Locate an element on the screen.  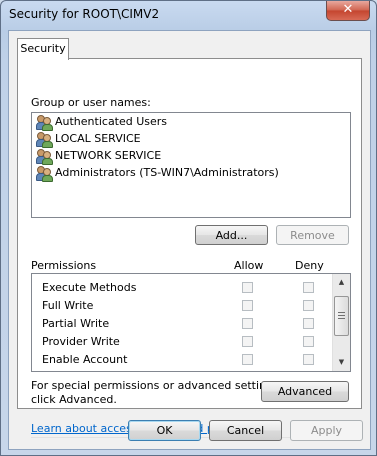
permission-name: Execute Methods is located at coordinates (89, 287).